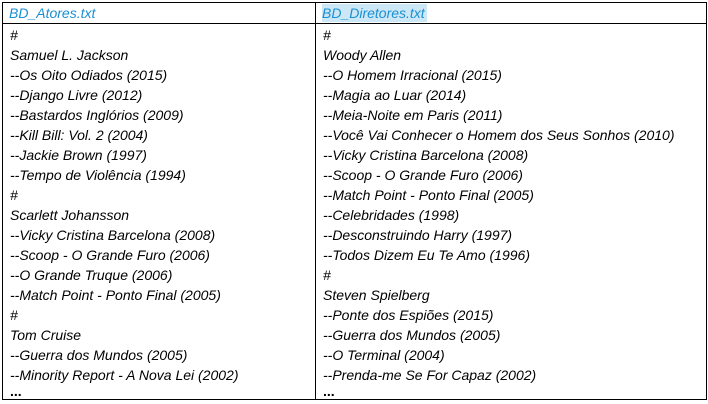  Describe the element at coordinates (376, 295) in the screenshot. I see `list-item: Steven Spielberg` at that location.